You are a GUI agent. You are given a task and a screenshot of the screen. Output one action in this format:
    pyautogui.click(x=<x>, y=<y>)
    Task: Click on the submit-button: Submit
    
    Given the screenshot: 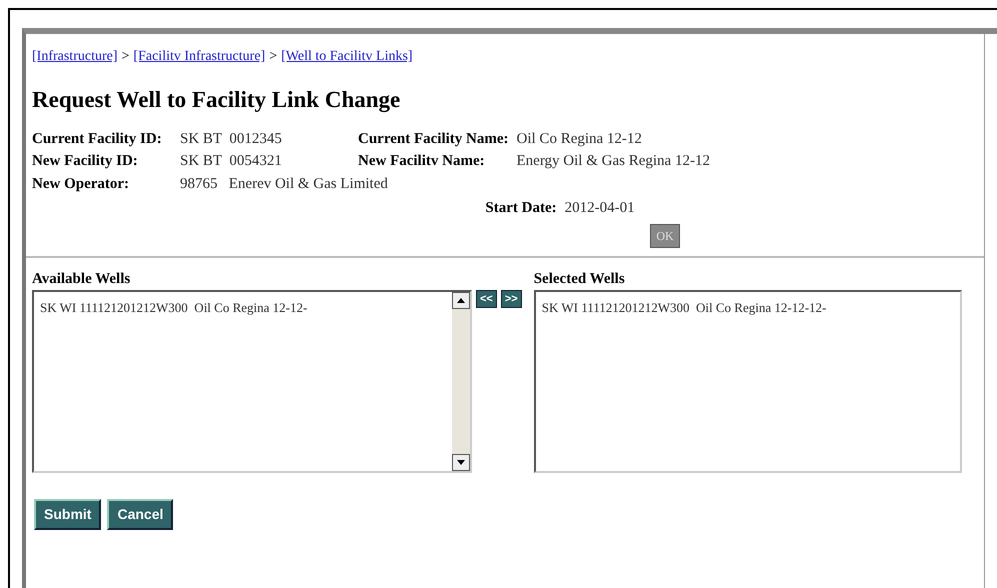 What is the action you would take?
    pyautogui.click(x=68, y=514)
    